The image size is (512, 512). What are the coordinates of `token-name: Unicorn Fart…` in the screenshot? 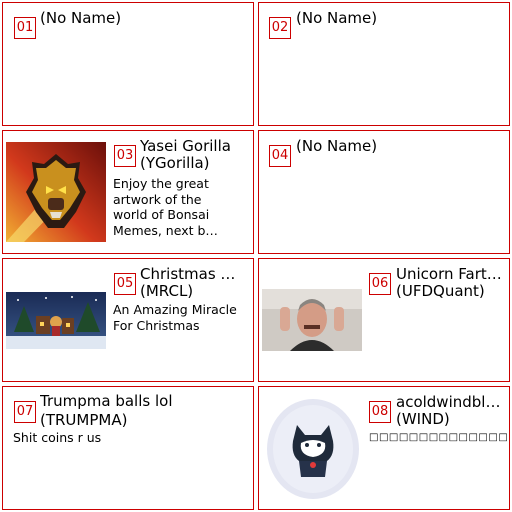 It's located at (449, 274).